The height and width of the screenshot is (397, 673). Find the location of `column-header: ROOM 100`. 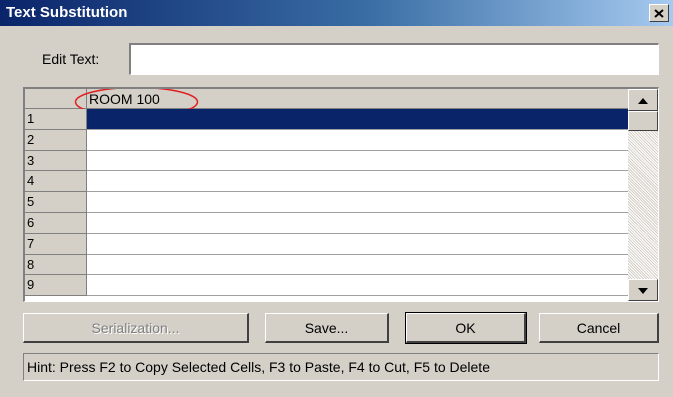

column-header: ROOM 100 is located at coordinates (357, 99).